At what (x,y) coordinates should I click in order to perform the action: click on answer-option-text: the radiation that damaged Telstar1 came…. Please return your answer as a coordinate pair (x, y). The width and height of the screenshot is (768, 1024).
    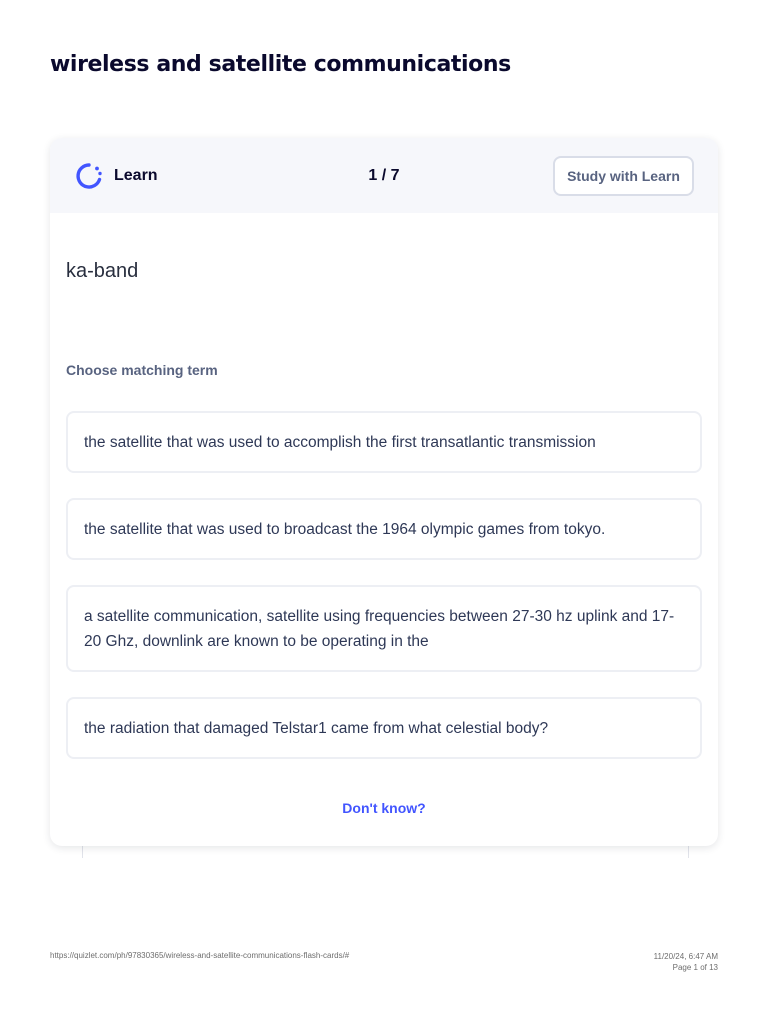
    Looking at the image, I should click on (316, 728).